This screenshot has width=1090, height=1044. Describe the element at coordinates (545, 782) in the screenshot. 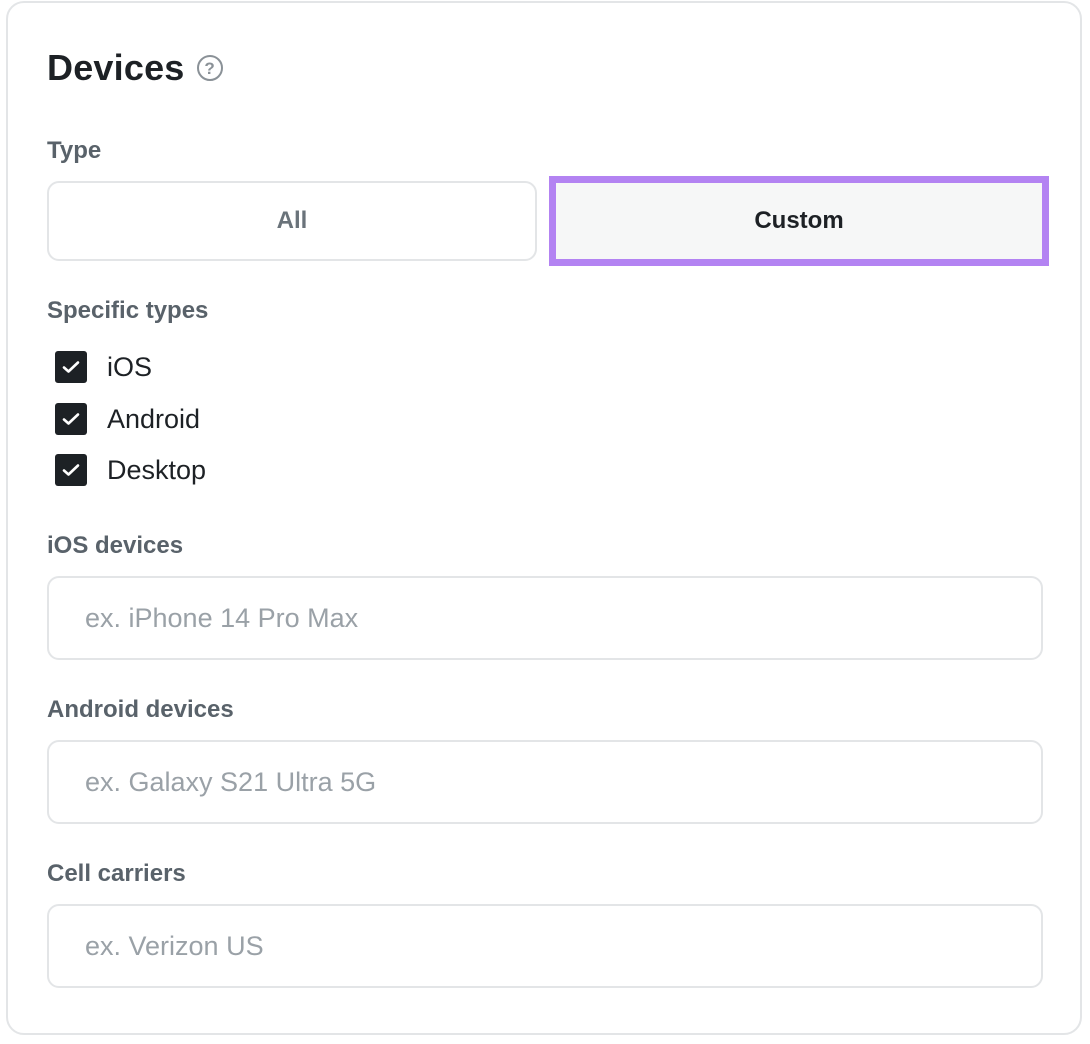

I see `android-devices-input` at that location.